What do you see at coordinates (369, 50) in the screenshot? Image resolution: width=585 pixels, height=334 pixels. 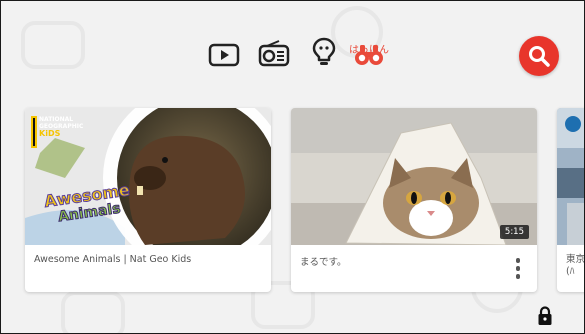 I see `category-explore-label: はっけん` at bounding box center [369, 50].